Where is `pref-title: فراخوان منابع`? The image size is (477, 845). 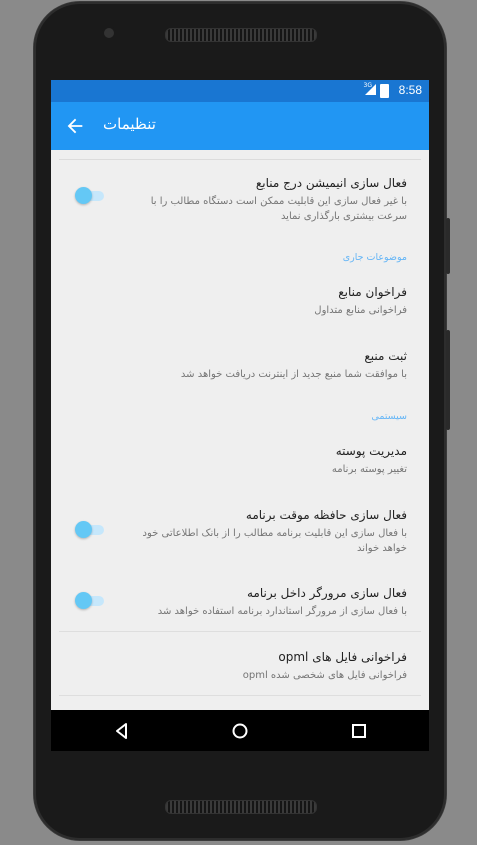 pref-title: فراخوان منابع is located at coordinates (372, 292).